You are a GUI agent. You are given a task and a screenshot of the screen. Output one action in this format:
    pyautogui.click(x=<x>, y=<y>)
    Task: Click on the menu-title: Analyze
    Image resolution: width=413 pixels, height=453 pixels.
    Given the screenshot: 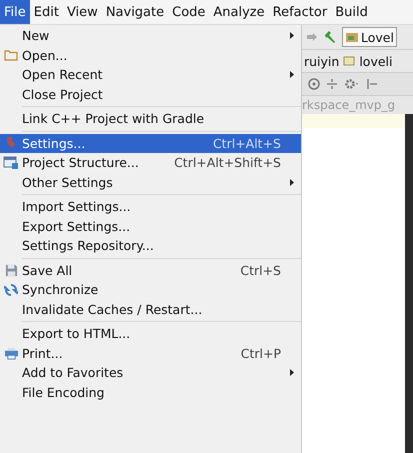 What is the action you would take?
    pyautogui.click(x=239, y=12)
    